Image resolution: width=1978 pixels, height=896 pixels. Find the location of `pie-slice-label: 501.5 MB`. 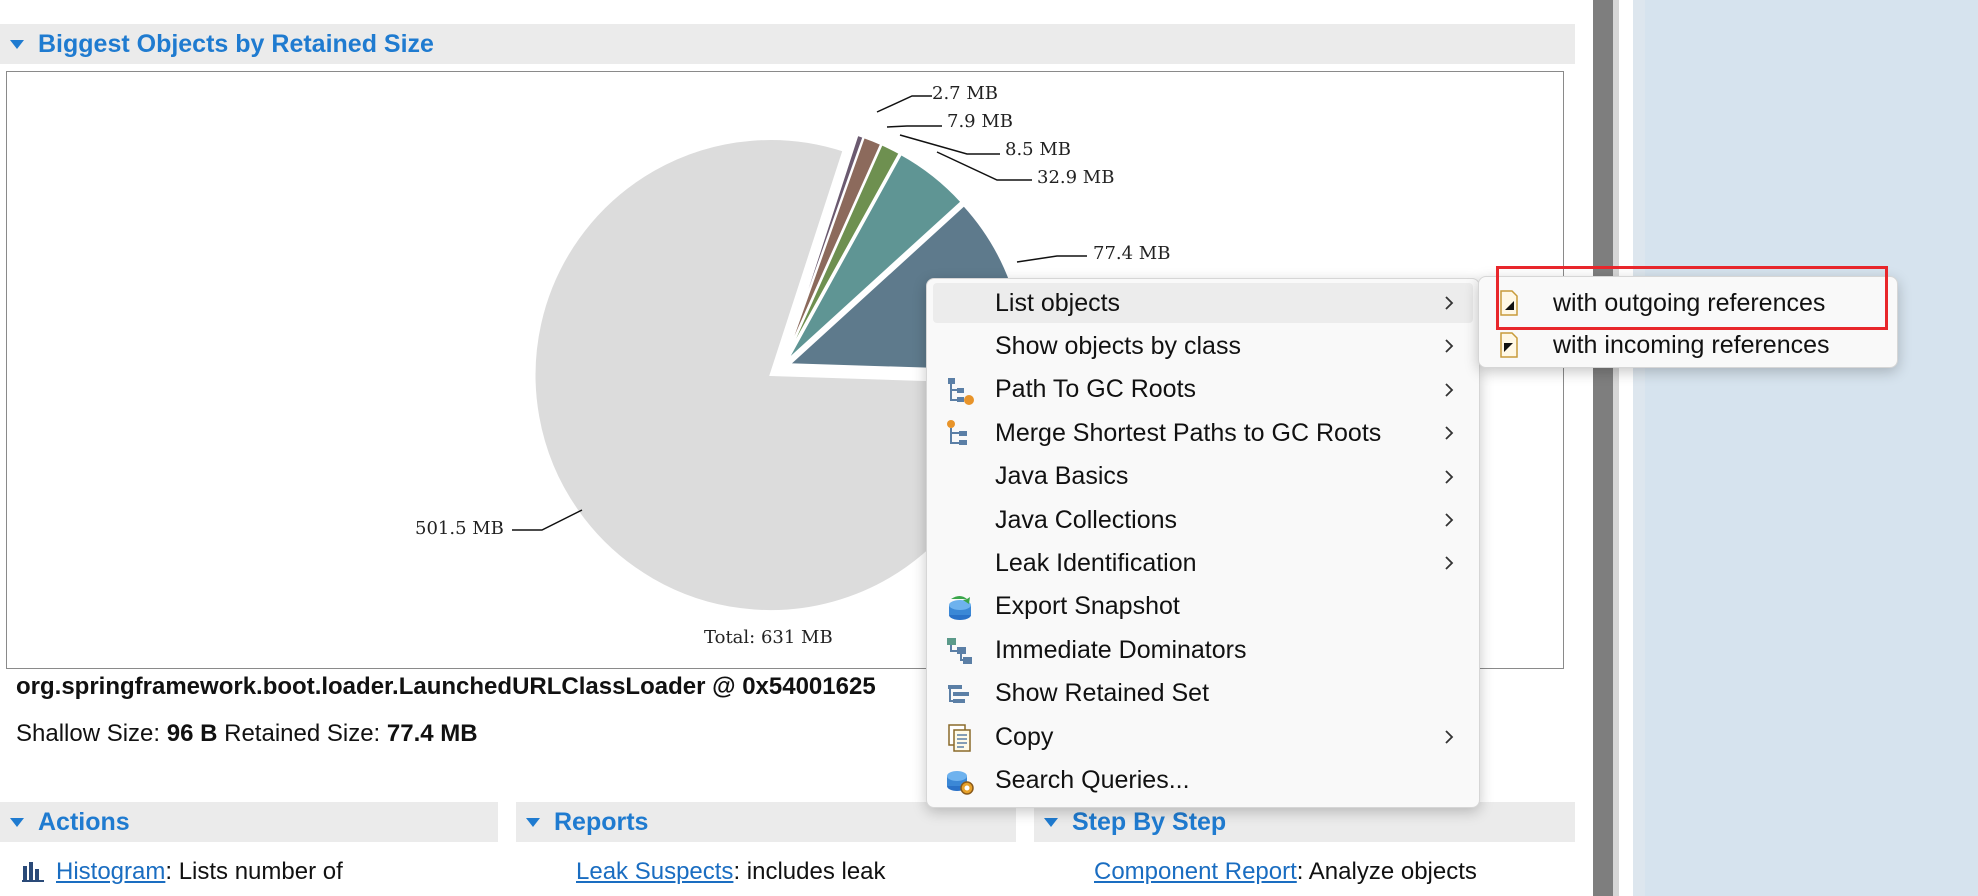

pie-slice-label: 501.5 MB is located at coordinates (459, 528).